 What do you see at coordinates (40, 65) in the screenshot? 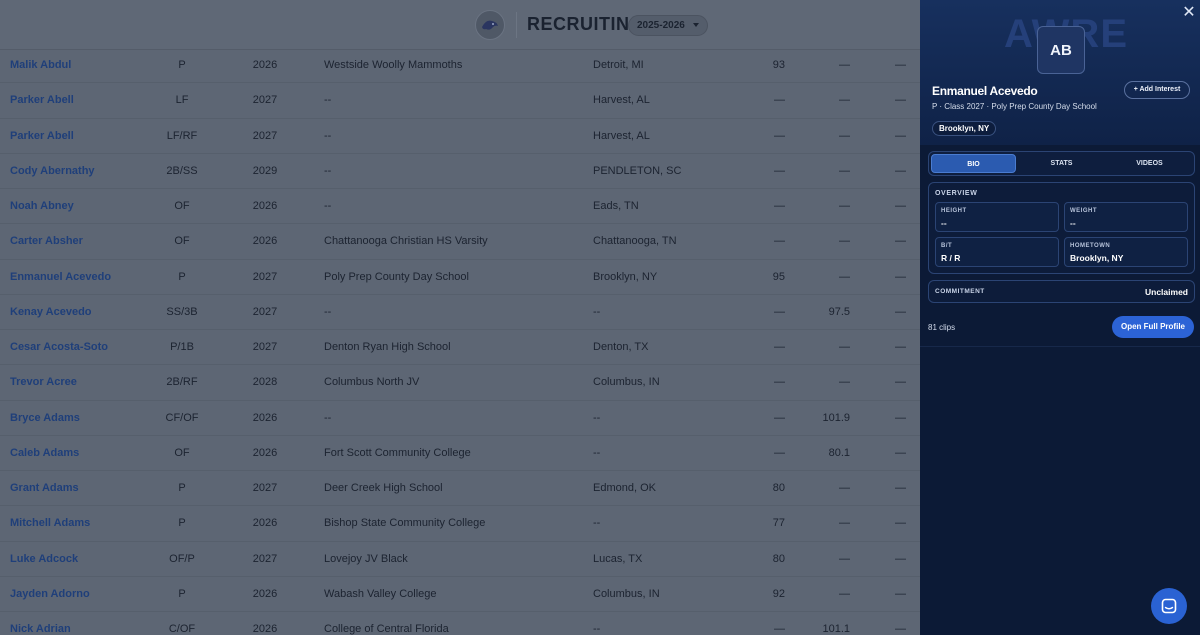
I see `player-name-link: Malik Abdul` at bounding box center [40, 65].